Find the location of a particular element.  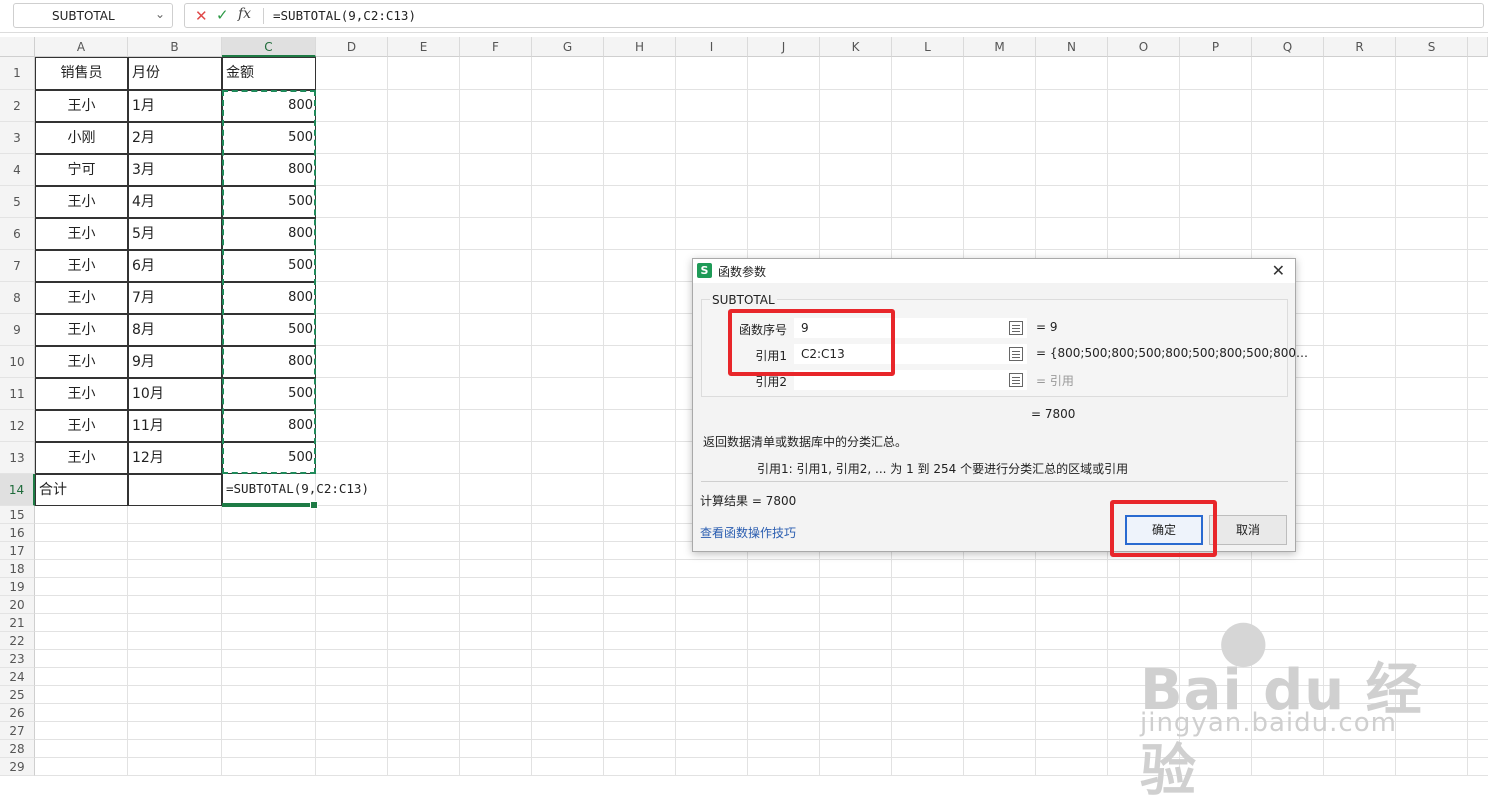

column-header: S is located at coordinates (1432, 47).